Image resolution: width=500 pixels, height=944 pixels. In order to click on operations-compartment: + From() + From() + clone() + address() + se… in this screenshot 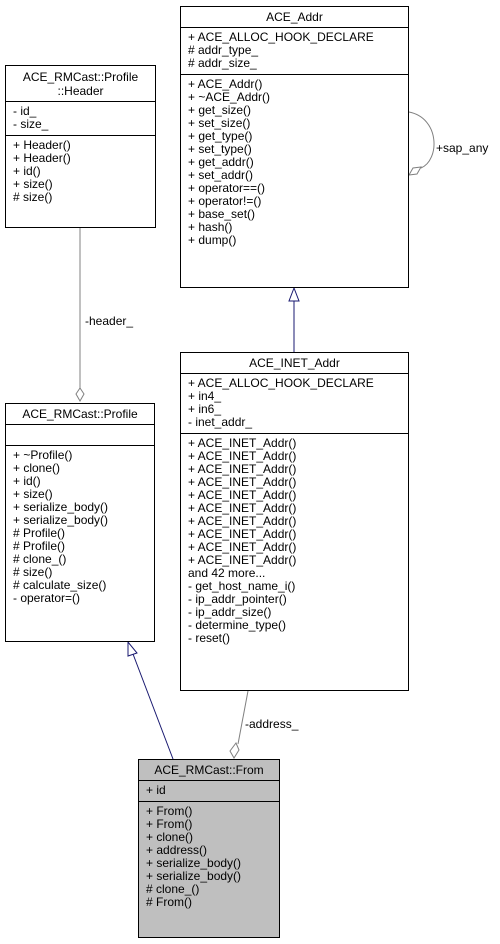, I will do `click(209, 857)`.